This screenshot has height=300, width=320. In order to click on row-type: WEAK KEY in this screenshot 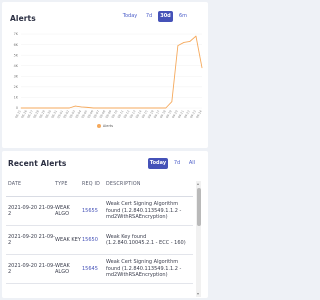, I will do `click(68, 239)`.